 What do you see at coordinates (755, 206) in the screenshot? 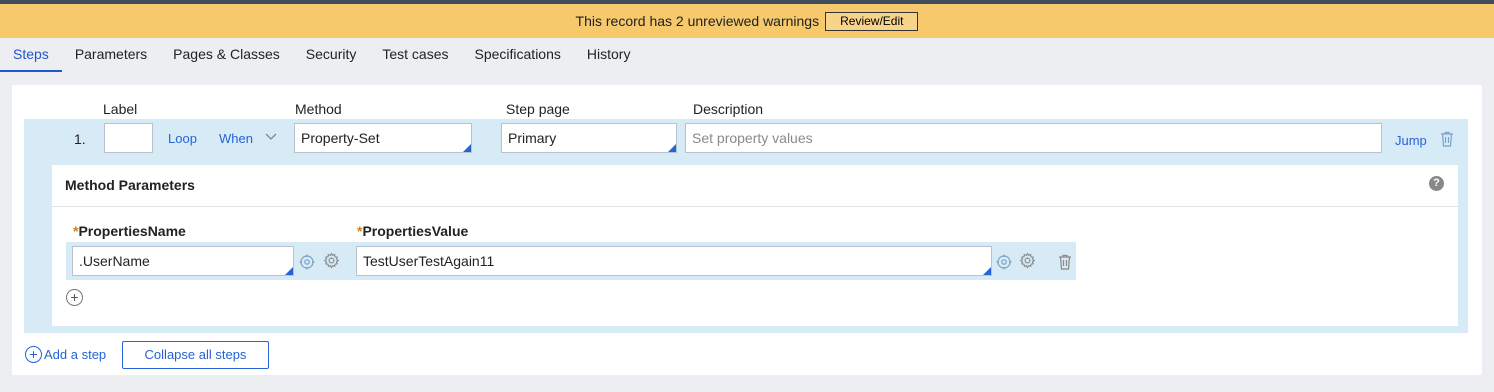
I see `section-divider` at bounding box center [755, 206].